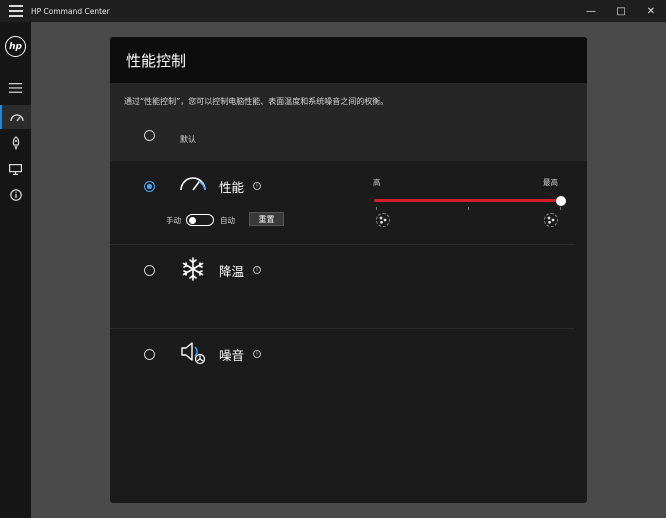 Image resolution: width=666 pixels, height=518 pixels. I want to click on auto-label: 自动, so click(227, 220).